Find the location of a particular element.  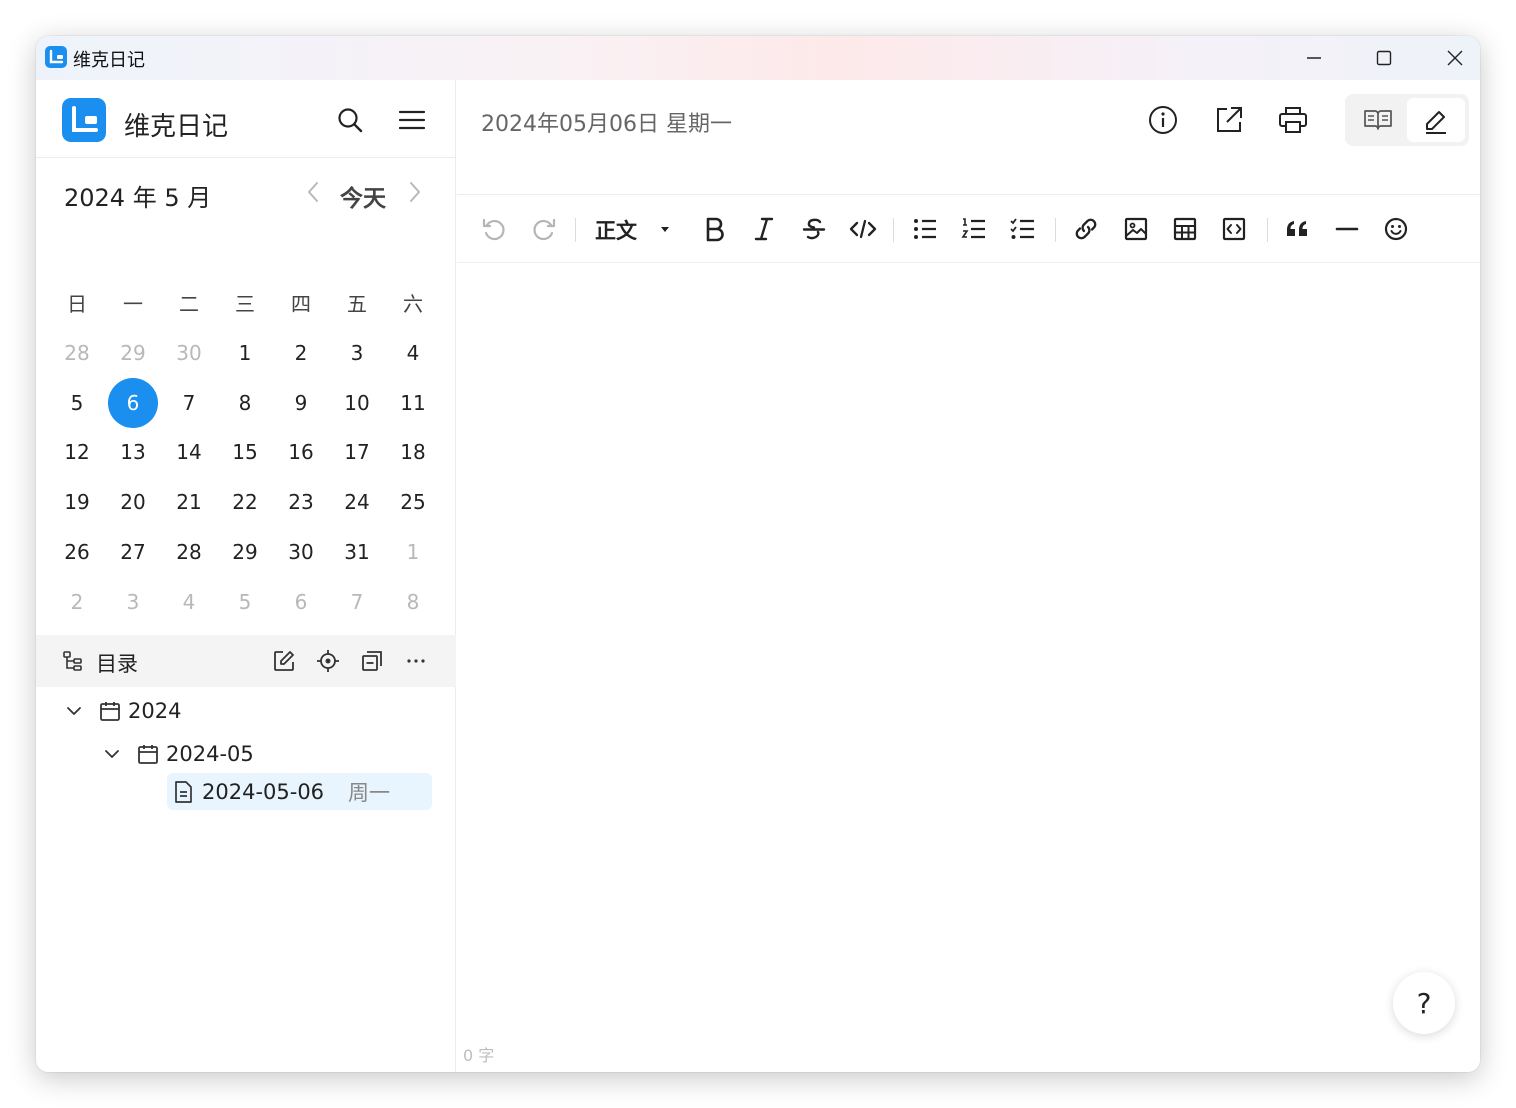

calendar-day-number: 6 is located at coordinates (301, 601).